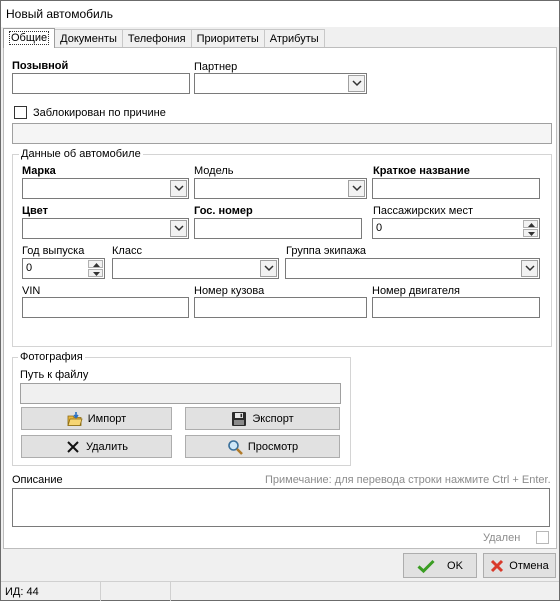 The image size is (560, 601). I want to click on export-button: Экспорт, so click(262, 418).